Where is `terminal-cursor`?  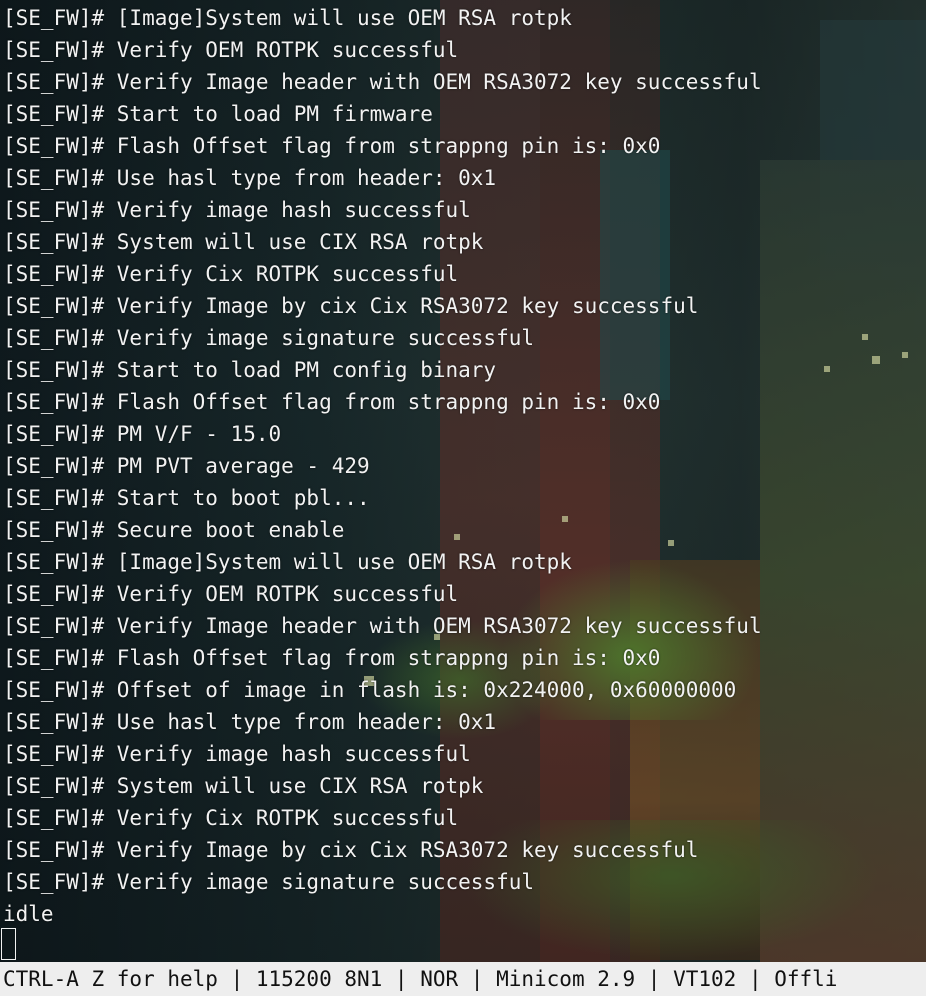
terminal-cursor is located at coordinates (8, 944).